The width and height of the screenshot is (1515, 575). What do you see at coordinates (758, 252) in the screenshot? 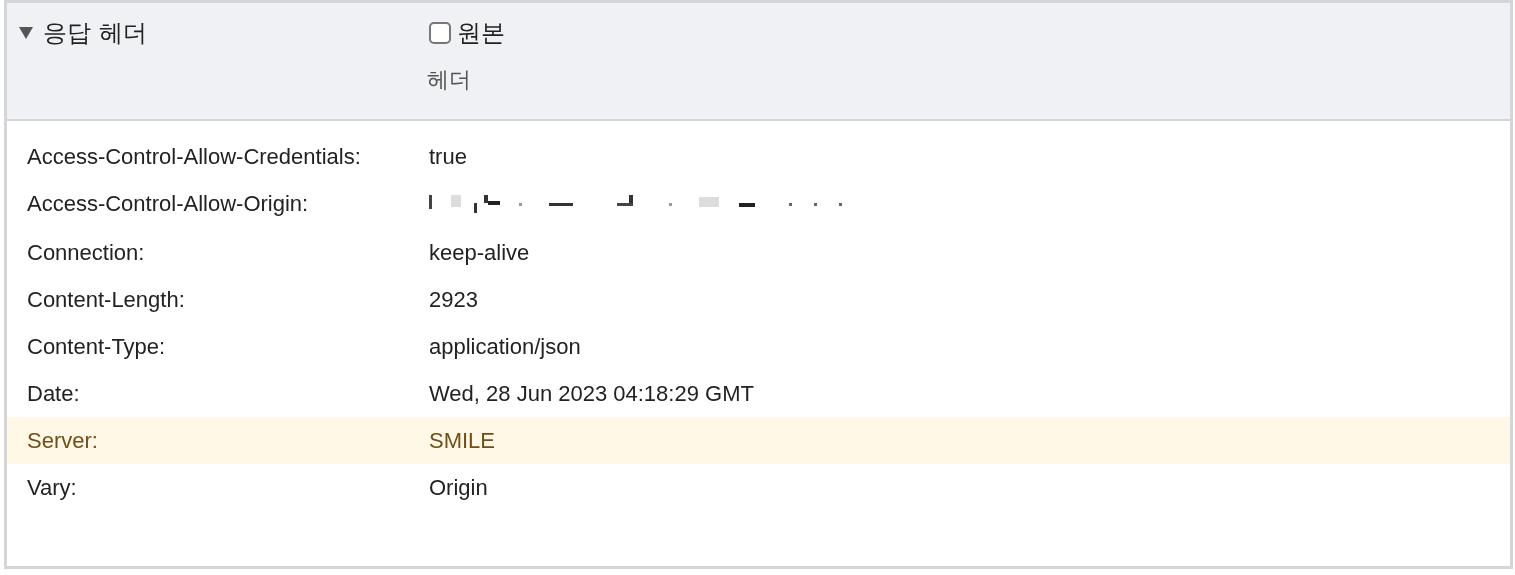
I see `header-row: Connection: keep-alive` at bounding box center [758, 252].